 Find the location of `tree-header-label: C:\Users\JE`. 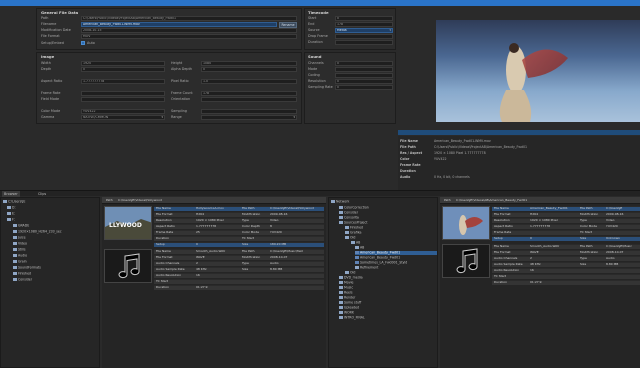

tree-header-label: C:\Users\JE is located at coordinates (17, 201).